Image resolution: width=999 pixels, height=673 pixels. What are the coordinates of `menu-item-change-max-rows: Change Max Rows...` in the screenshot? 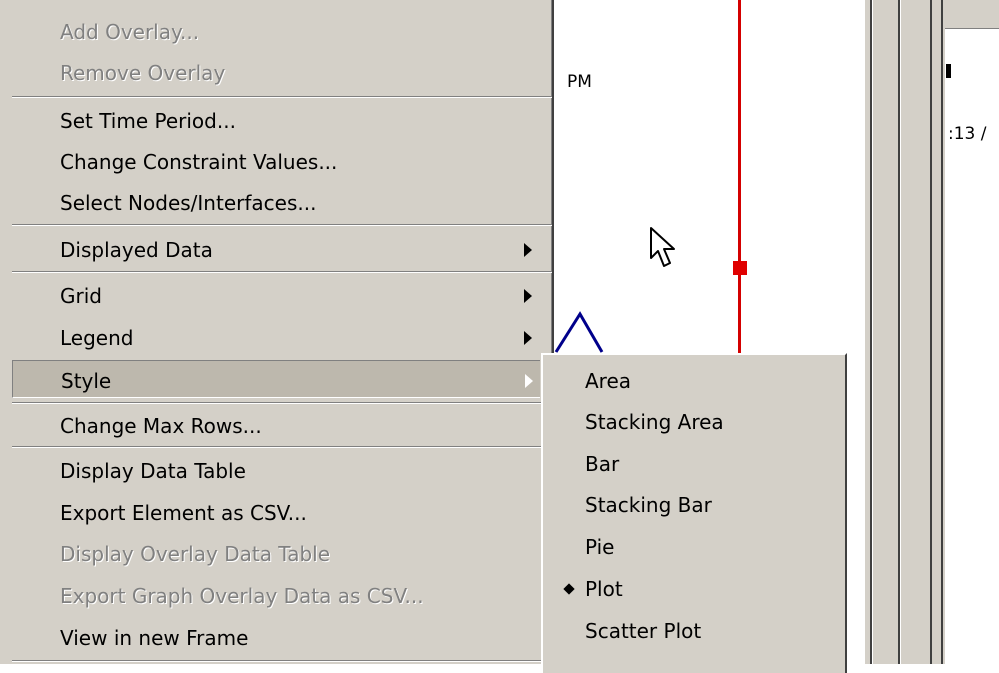 It's located at (276, 425).